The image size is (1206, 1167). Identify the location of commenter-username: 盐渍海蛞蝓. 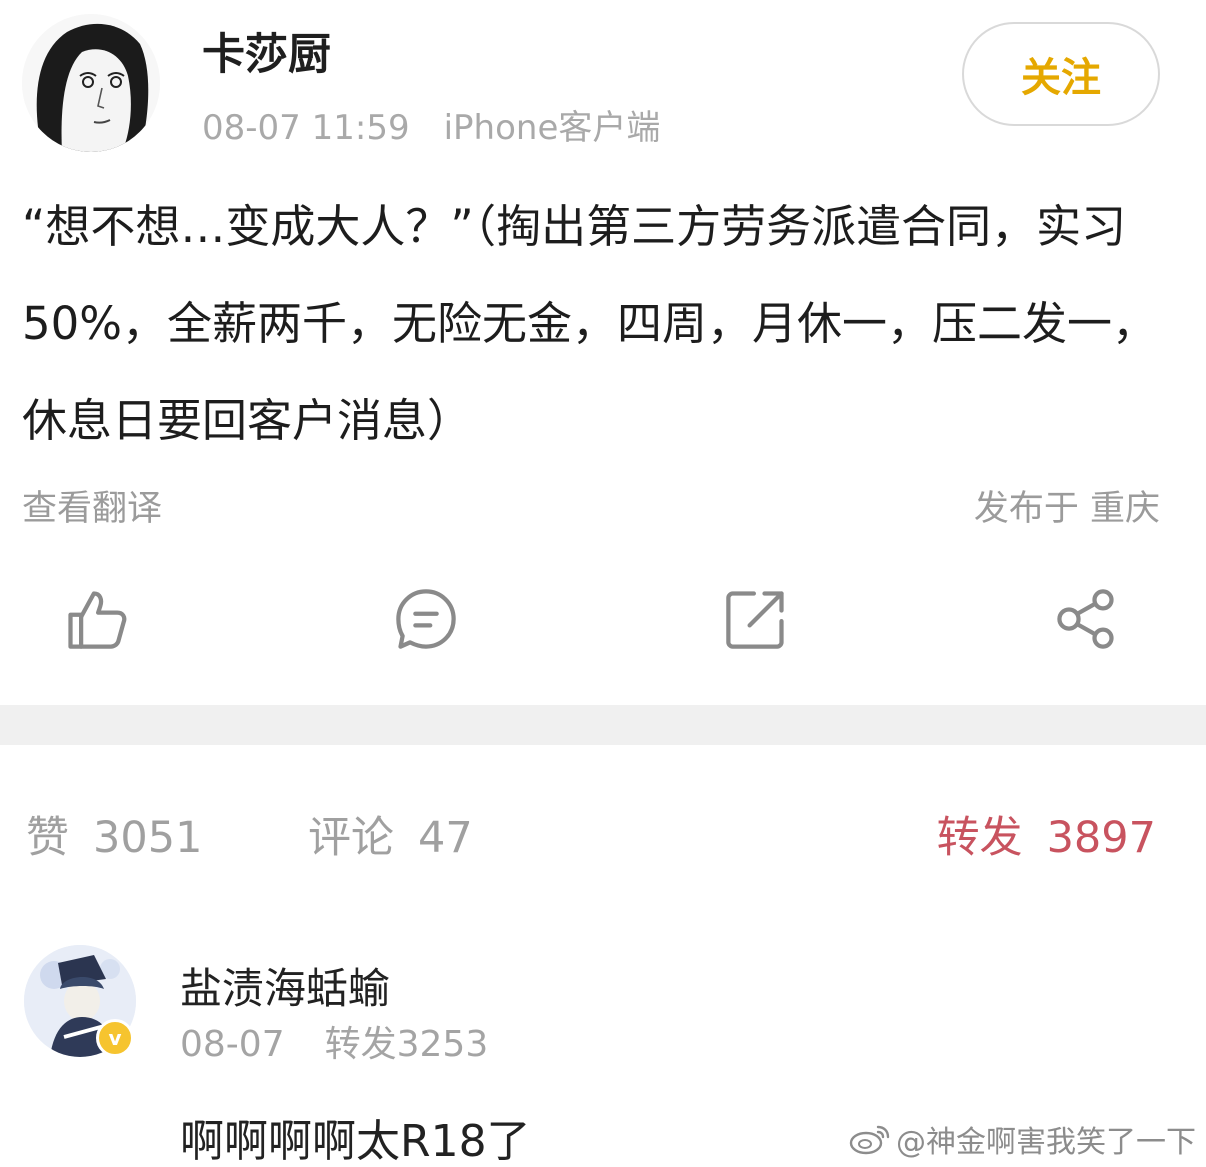
(285, 985).